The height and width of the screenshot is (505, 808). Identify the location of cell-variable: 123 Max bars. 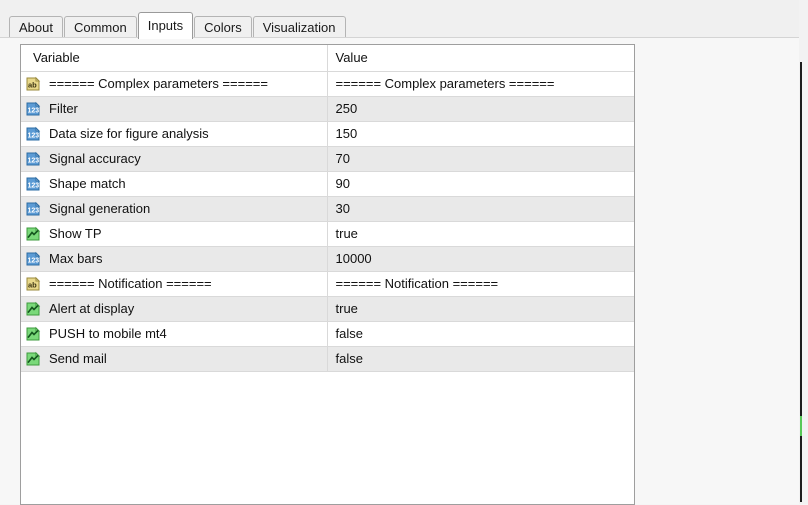
(174, 259).